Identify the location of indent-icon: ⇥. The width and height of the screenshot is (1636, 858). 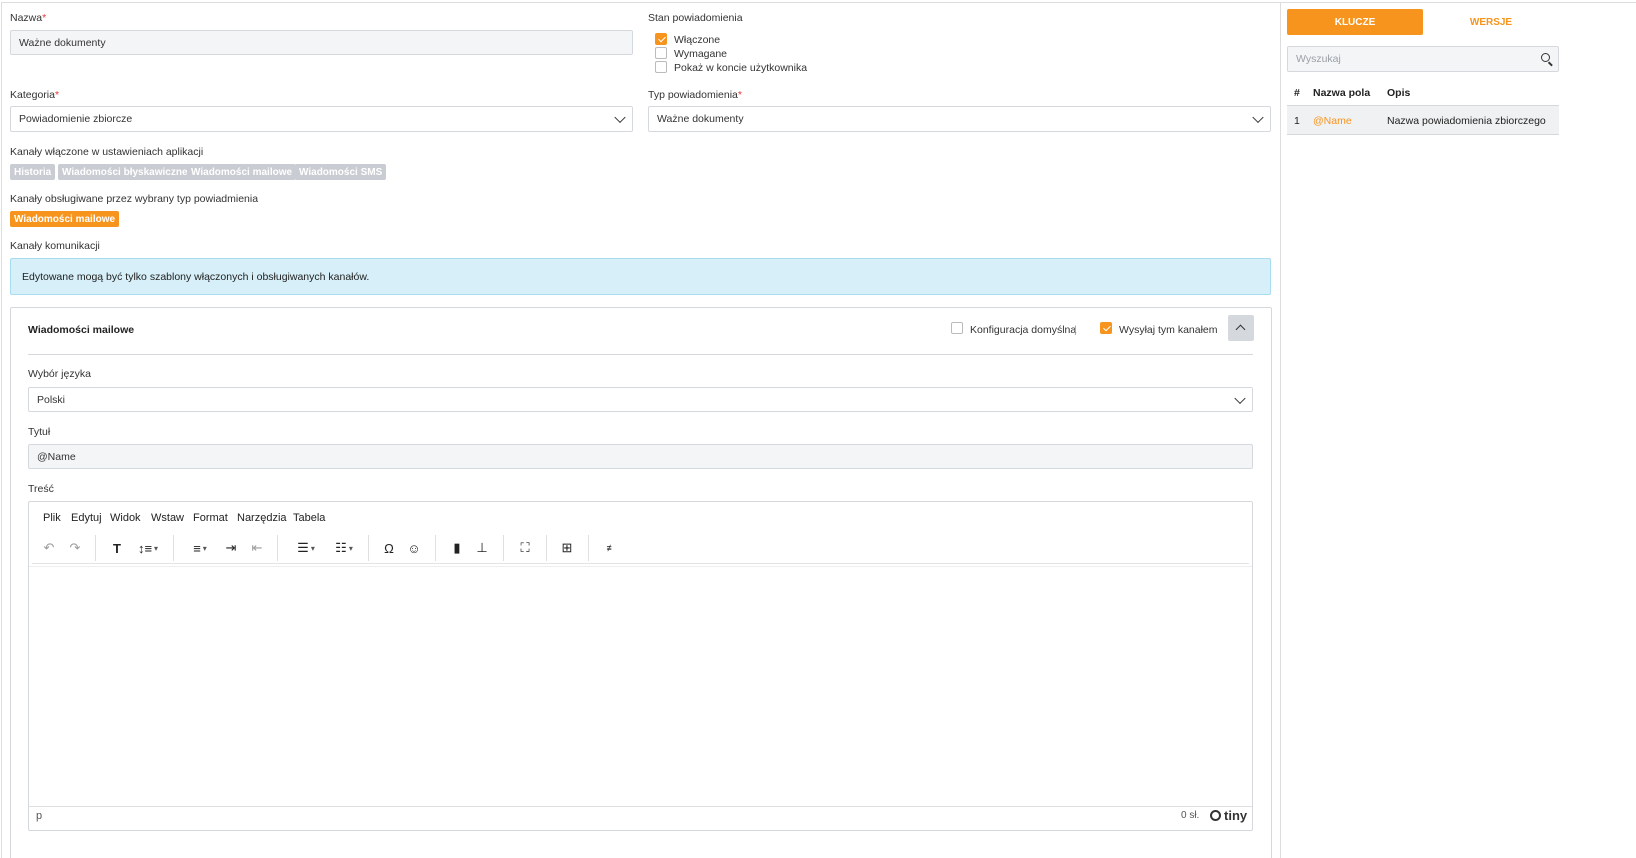
(231, 548).